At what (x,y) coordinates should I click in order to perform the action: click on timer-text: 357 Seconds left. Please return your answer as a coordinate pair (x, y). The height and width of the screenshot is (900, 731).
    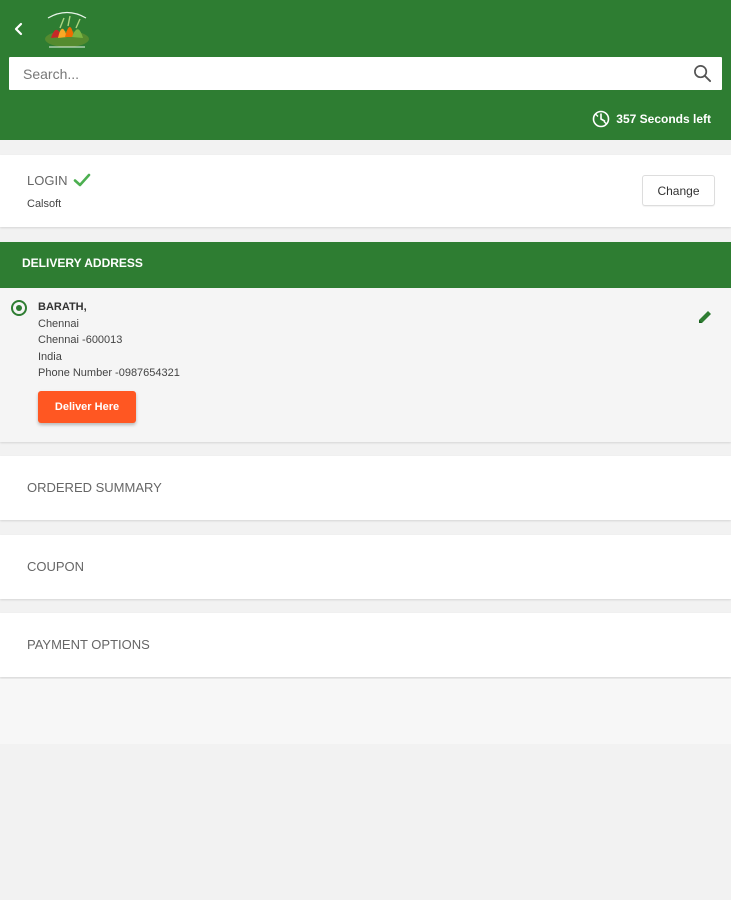
    Looking at the image, I should click on (663, 119).